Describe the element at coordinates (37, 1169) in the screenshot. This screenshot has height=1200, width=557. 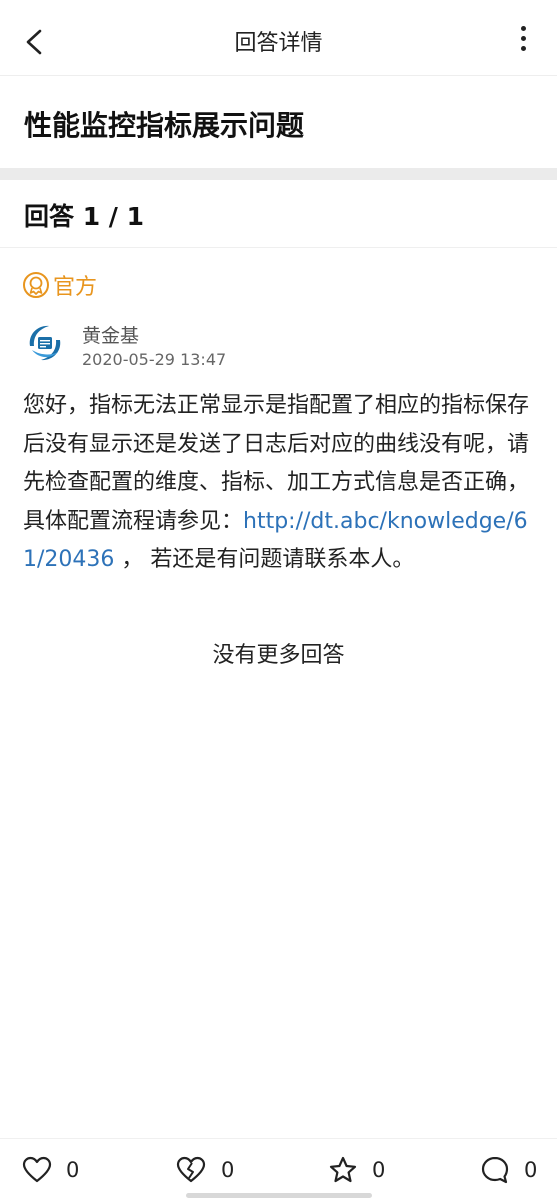
I see `heart-icon` at that location.